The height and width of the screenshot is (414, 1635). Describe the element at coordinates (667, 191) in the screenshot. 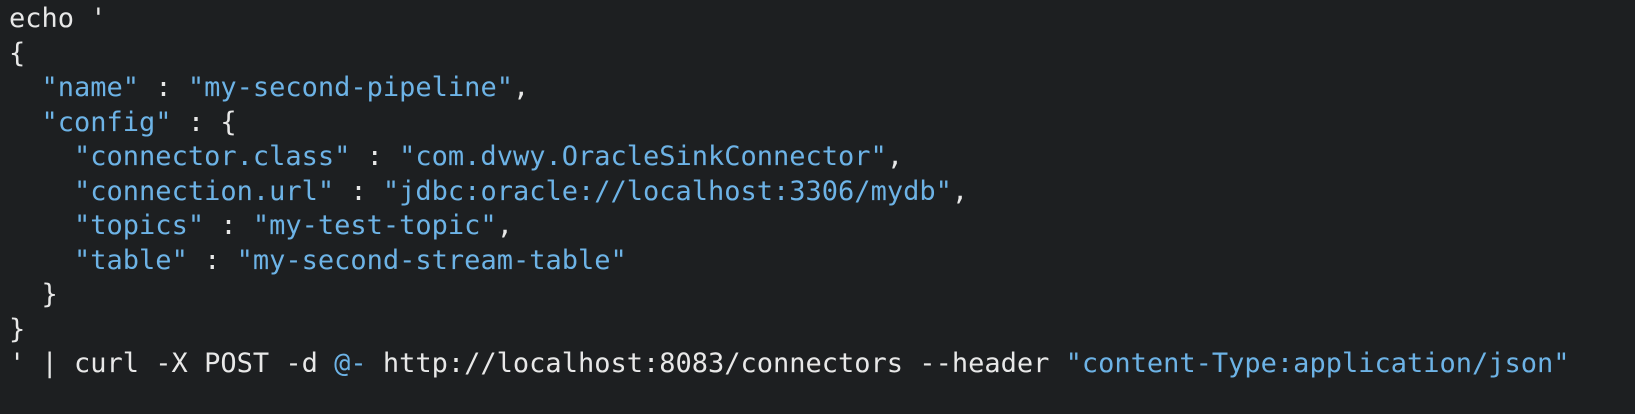

I see `string-token: "jdbc:oracle://localhost:3306/mydb"` at that location.